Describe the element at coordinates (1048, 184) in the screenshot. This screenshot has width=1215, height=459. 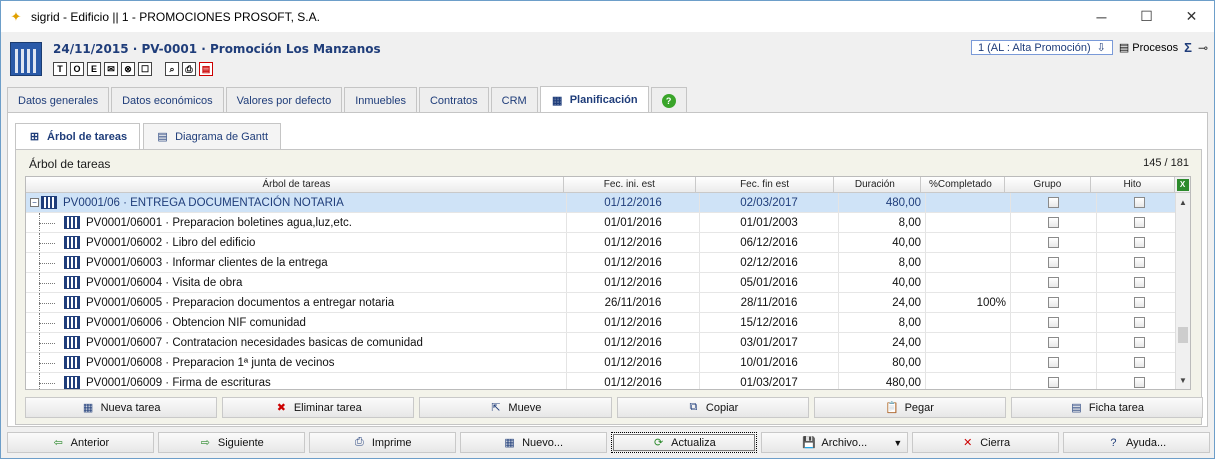
I see `col-header-grupo: Grupo` at that location.